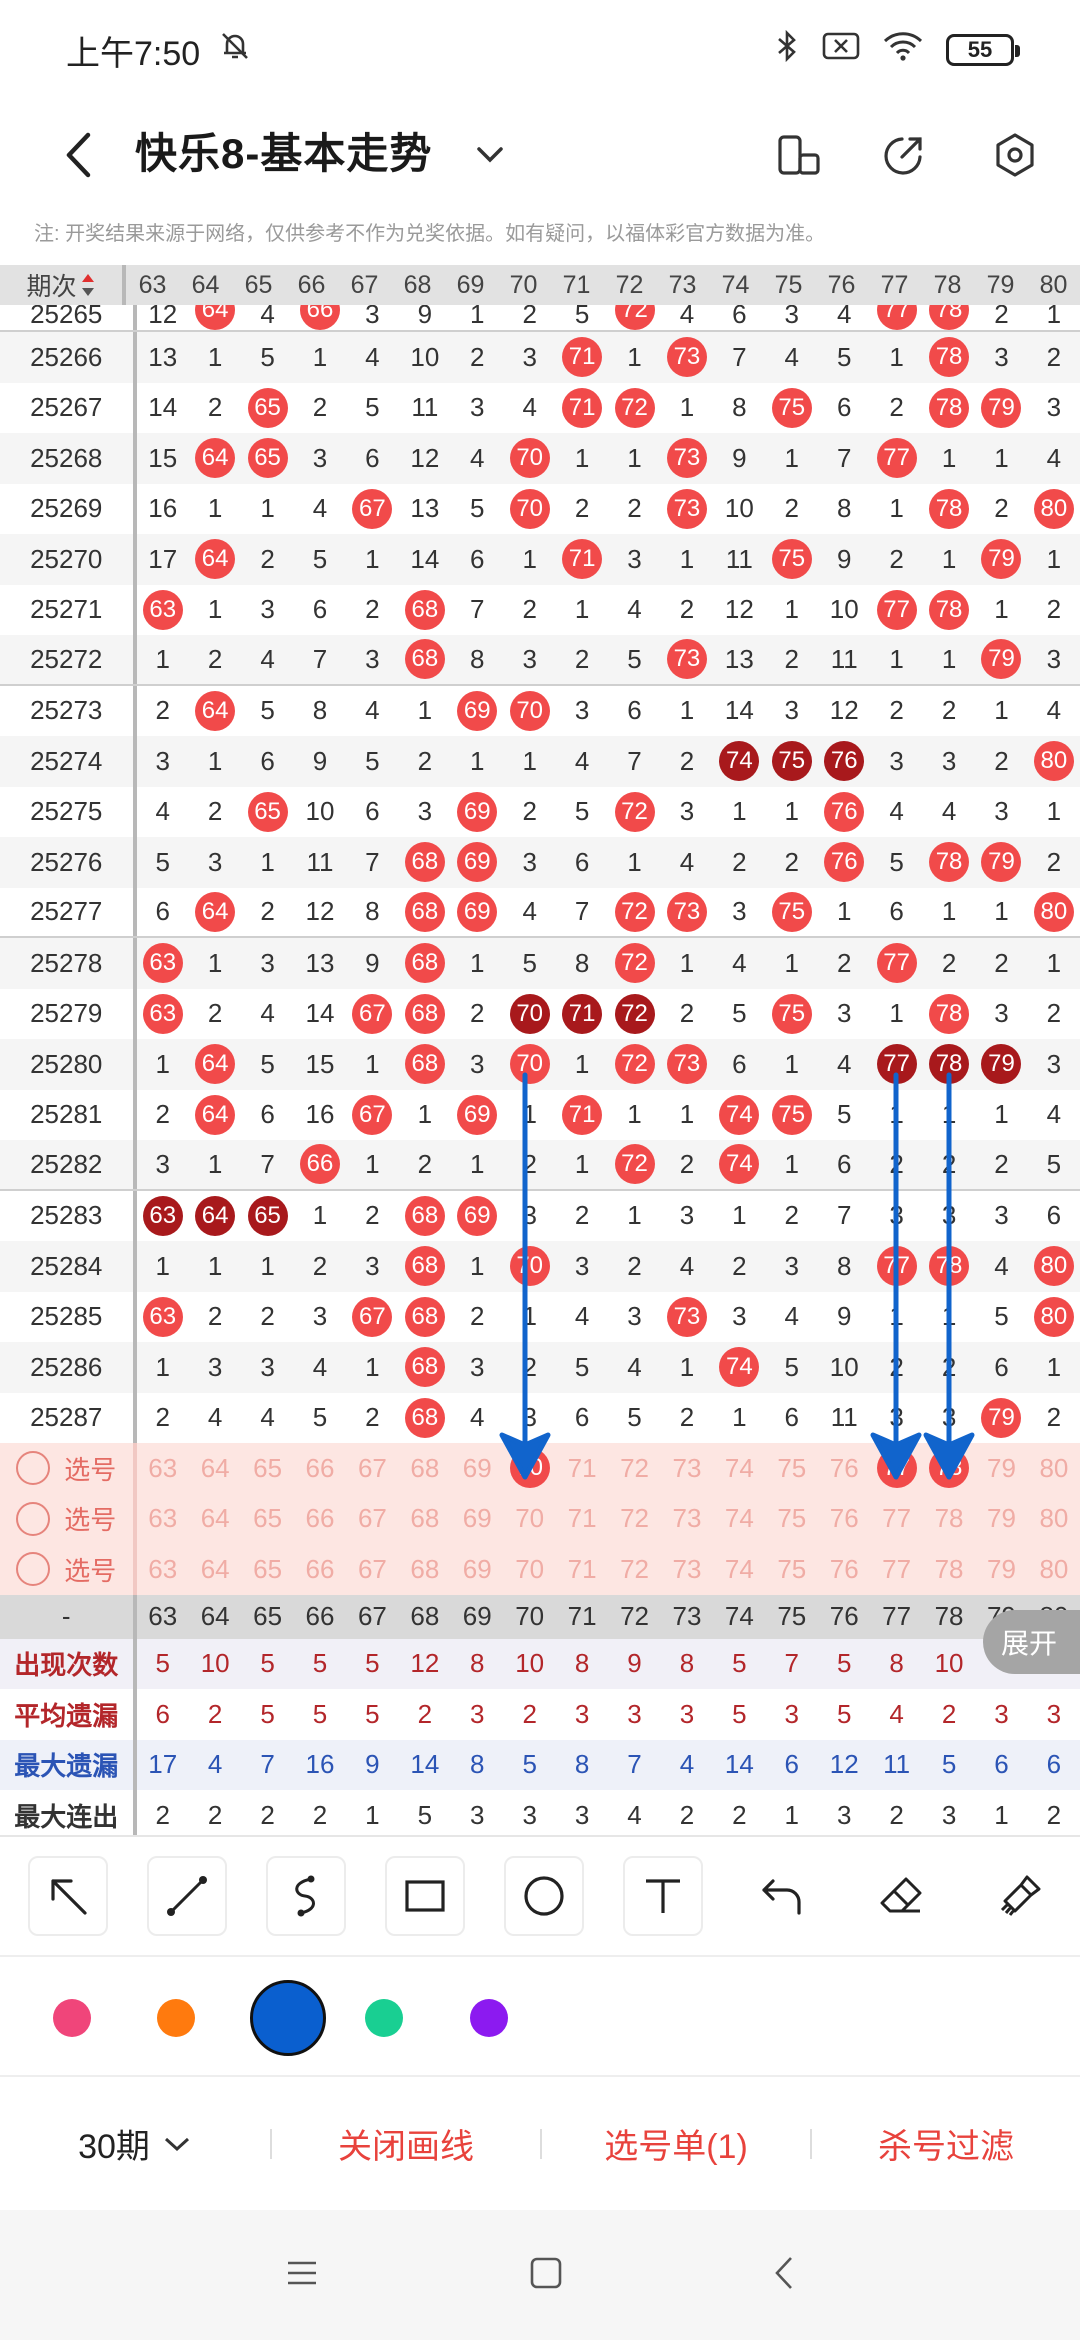 Image resolution: width=1080 pixels, height=2340 pixels. Describe the element at coordinates (663, 1896) in the screenshot. I see `text-tool` at that location.